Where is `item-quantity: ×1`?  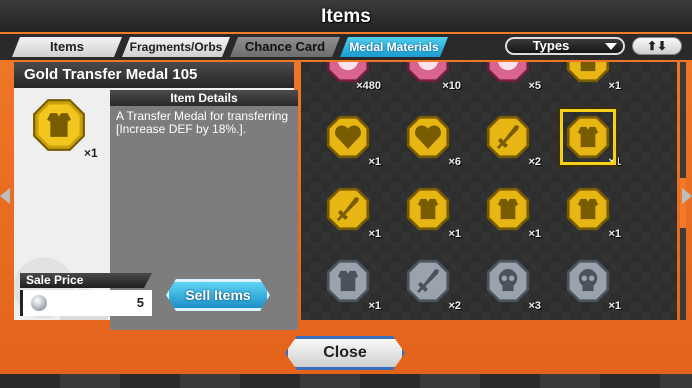 item-quantity: ×1 is located at coordinates (91, 153).